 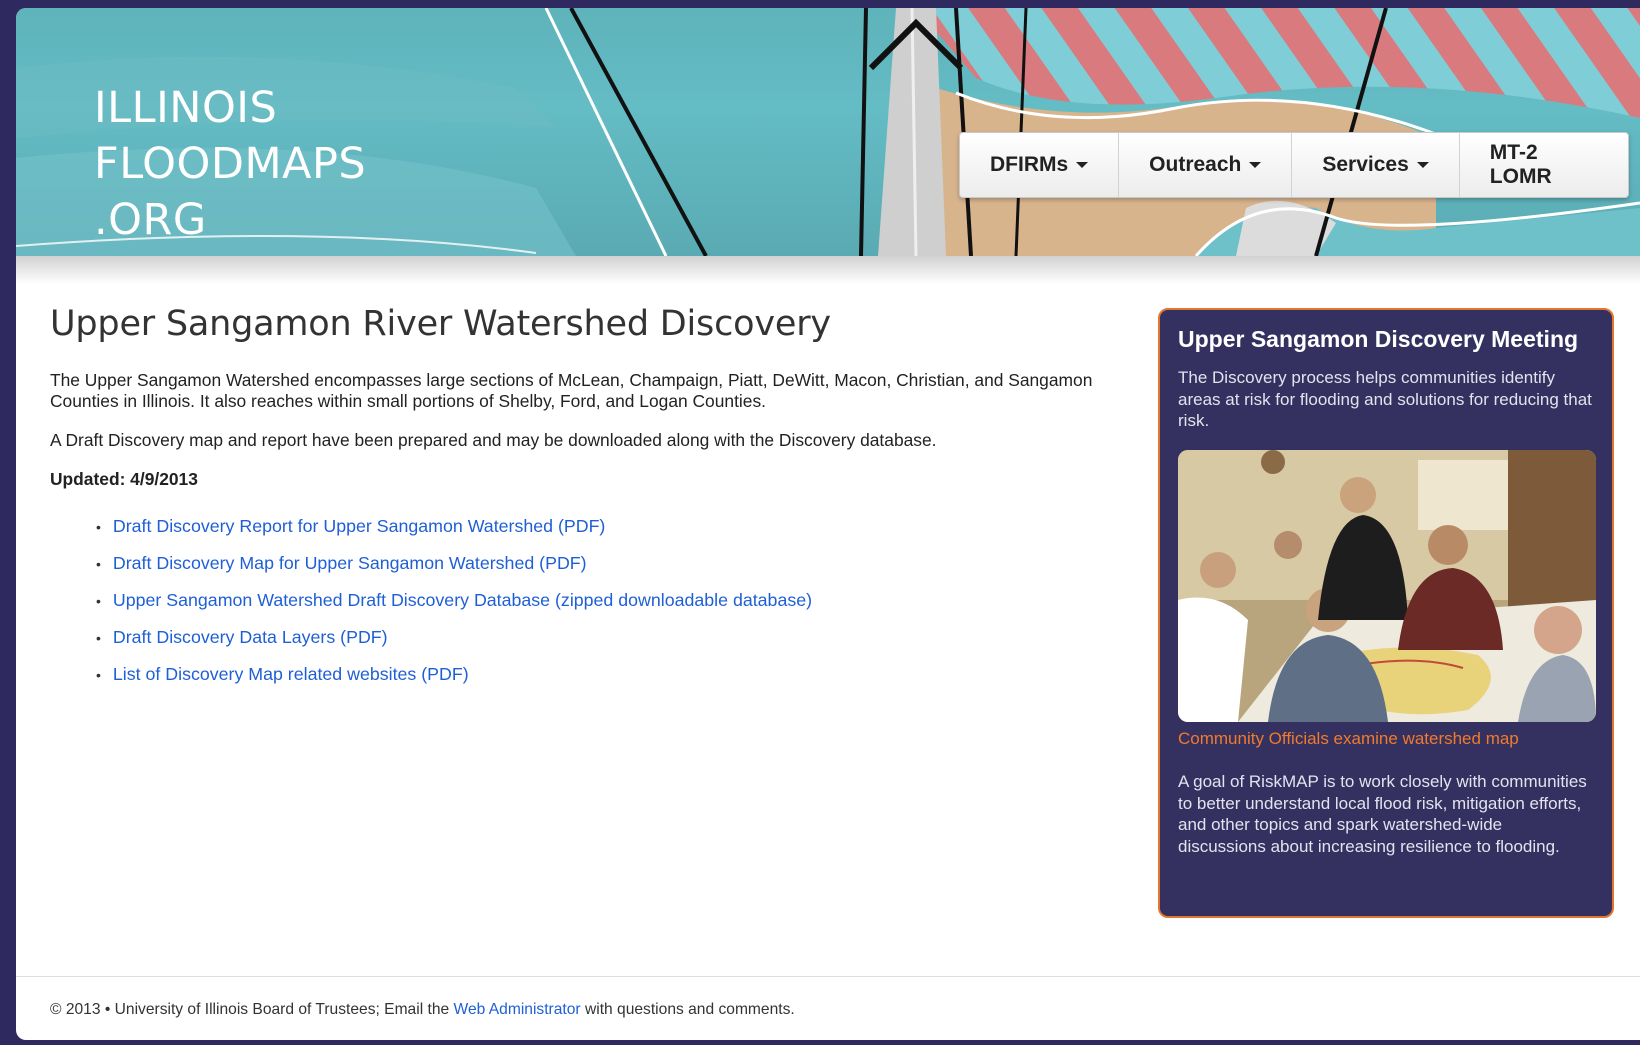 What do you see at coordinates (828, 270) in the screenshot?
I see `banner-shadow` at bounding box center [828, 270].